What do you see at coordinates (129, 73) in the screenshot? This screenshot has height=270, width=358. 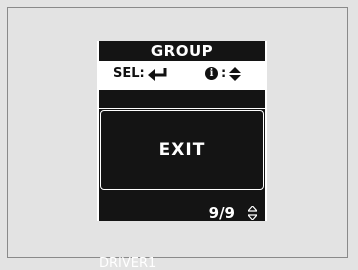 I see `select-hint-label: SEL:` at bounding box center [129, 73].